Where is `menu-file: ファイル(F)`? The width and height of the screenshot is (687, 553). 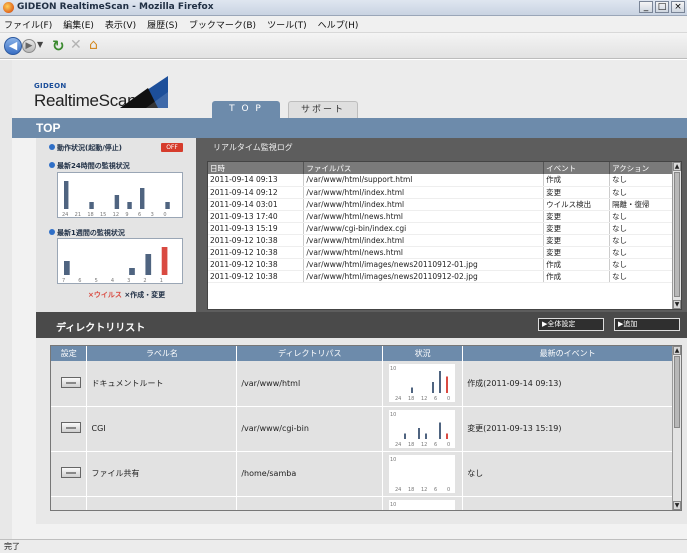
menu-file: ファイル(F) is located at coordinates (28, 24).